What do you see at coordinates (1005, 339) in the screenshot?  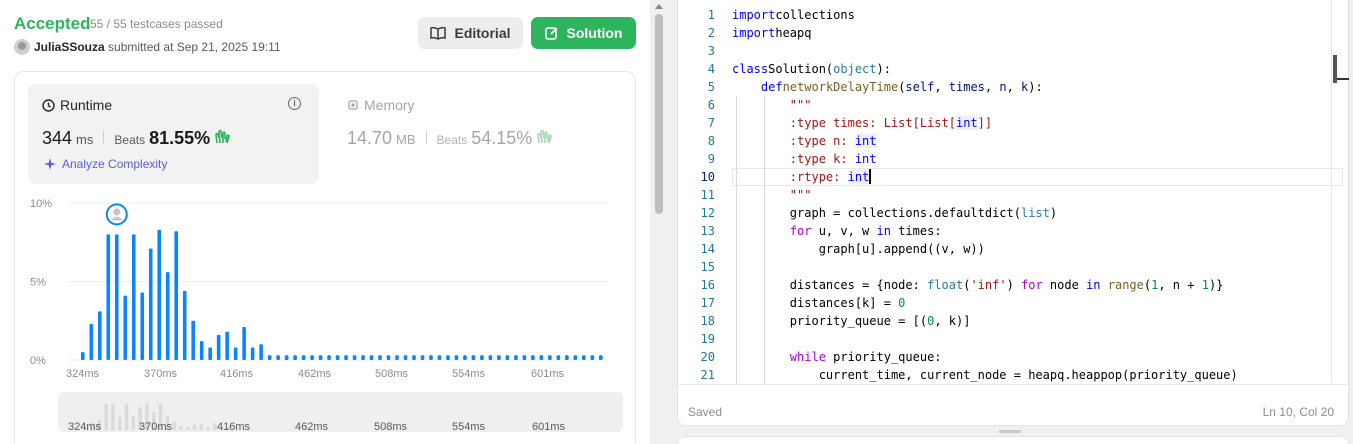 I see `code-line: 19` at bounding box center [1005, 339].